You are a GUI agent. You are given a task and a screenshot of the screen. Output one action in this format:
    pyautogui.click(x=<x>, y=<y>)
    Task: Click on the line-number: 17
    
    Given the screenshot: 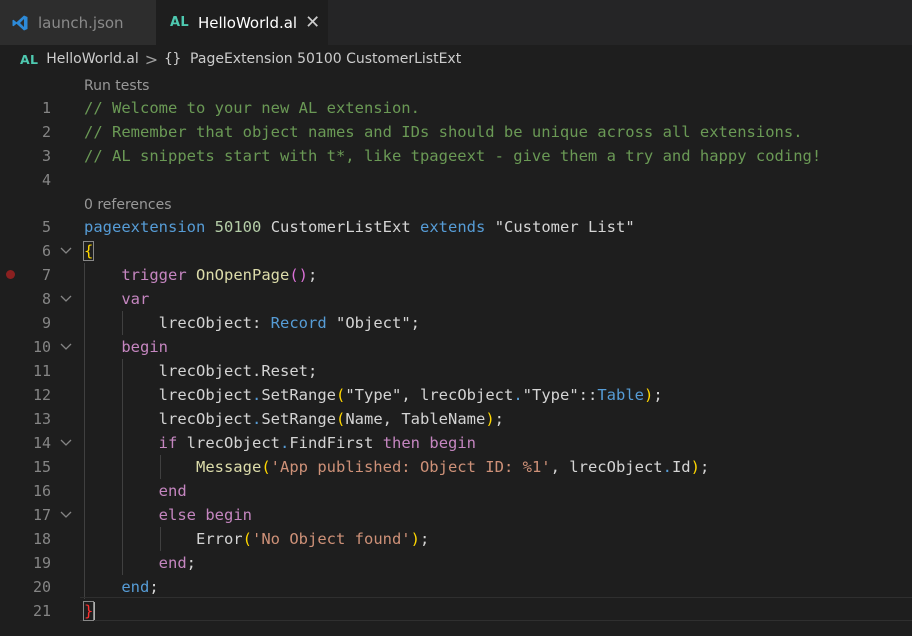 What is the action you would take?
    pyautogui.click(x=41, y=515)
    